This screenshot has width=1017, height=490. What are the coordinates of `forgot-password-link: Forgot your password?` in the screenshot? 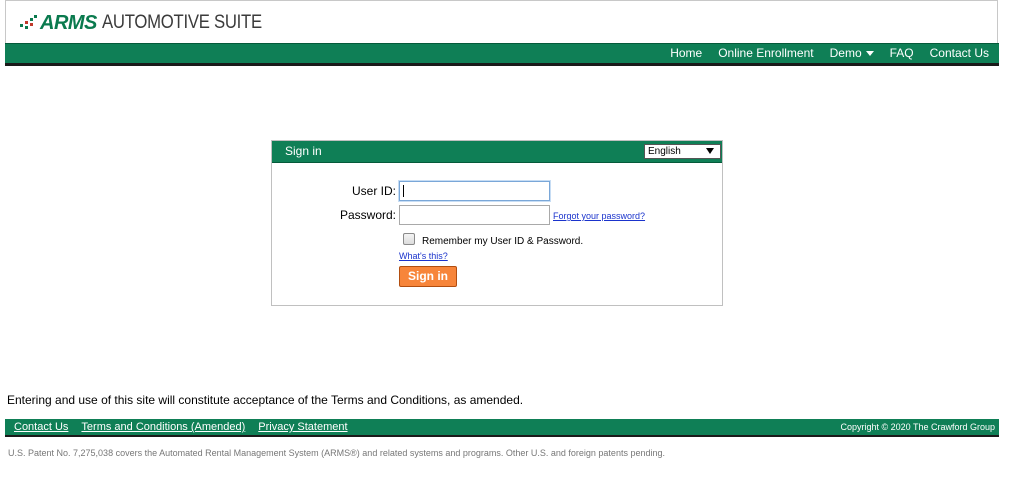 It's located at (599, 216).